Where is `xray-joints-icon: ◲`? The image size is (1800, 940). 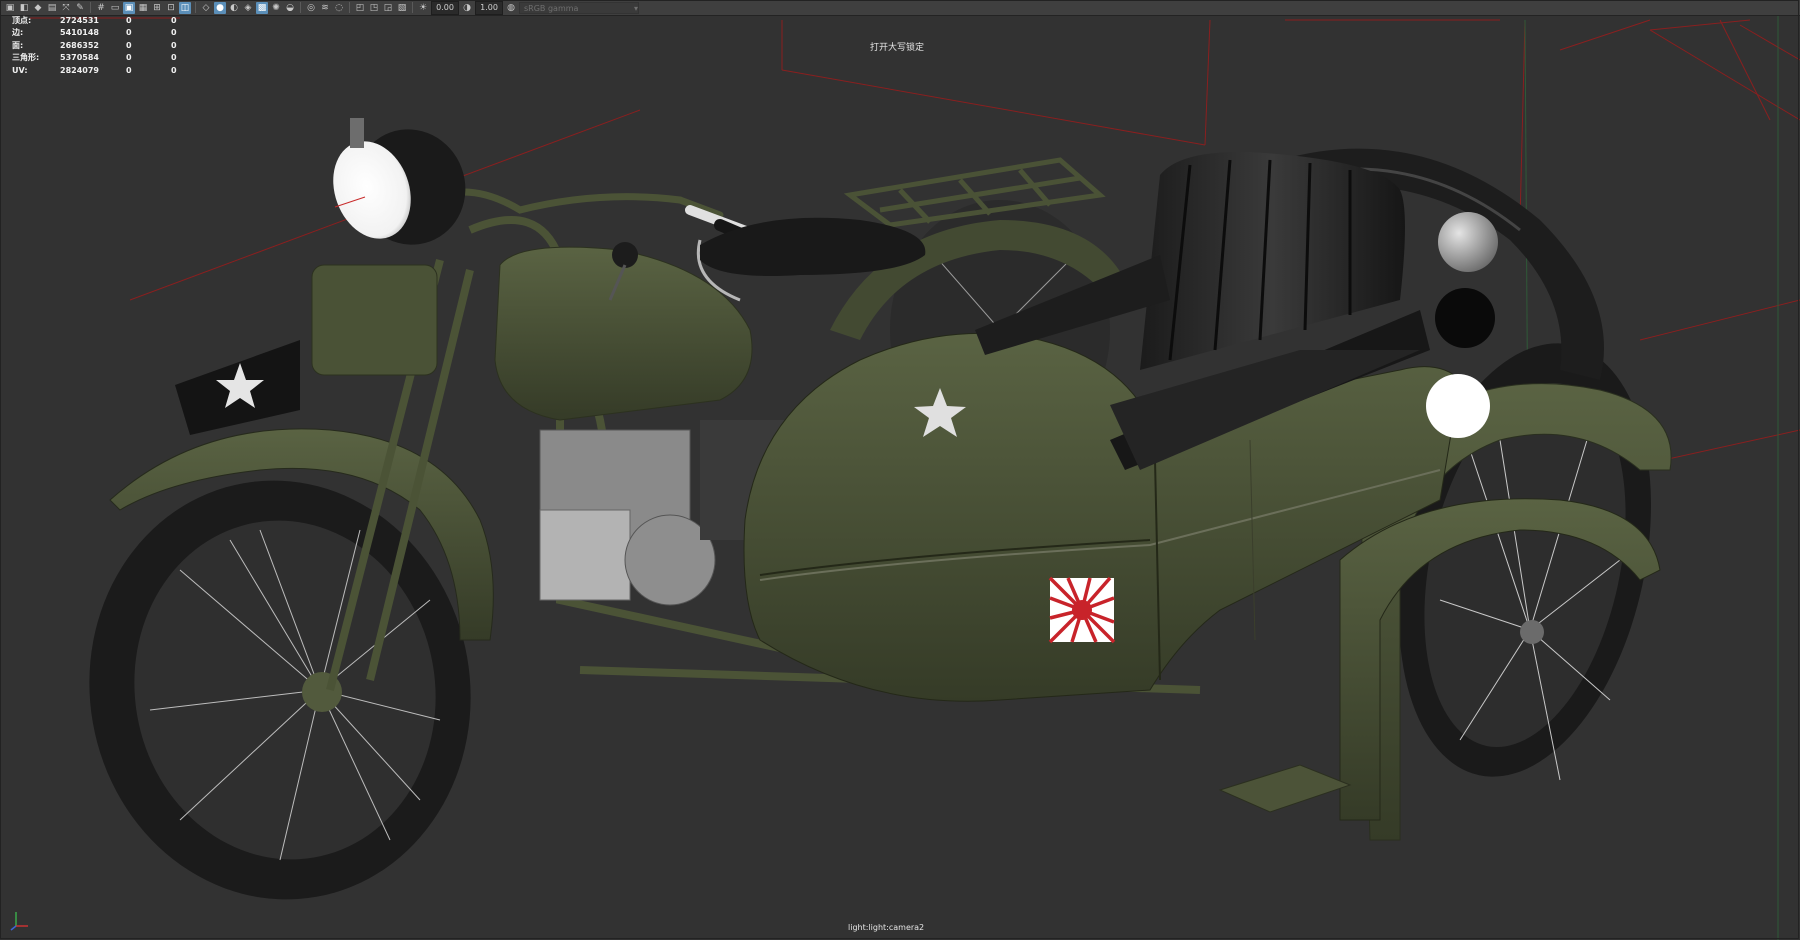
xray-joints-icon: ◲ is located at coordinates (388, 8).